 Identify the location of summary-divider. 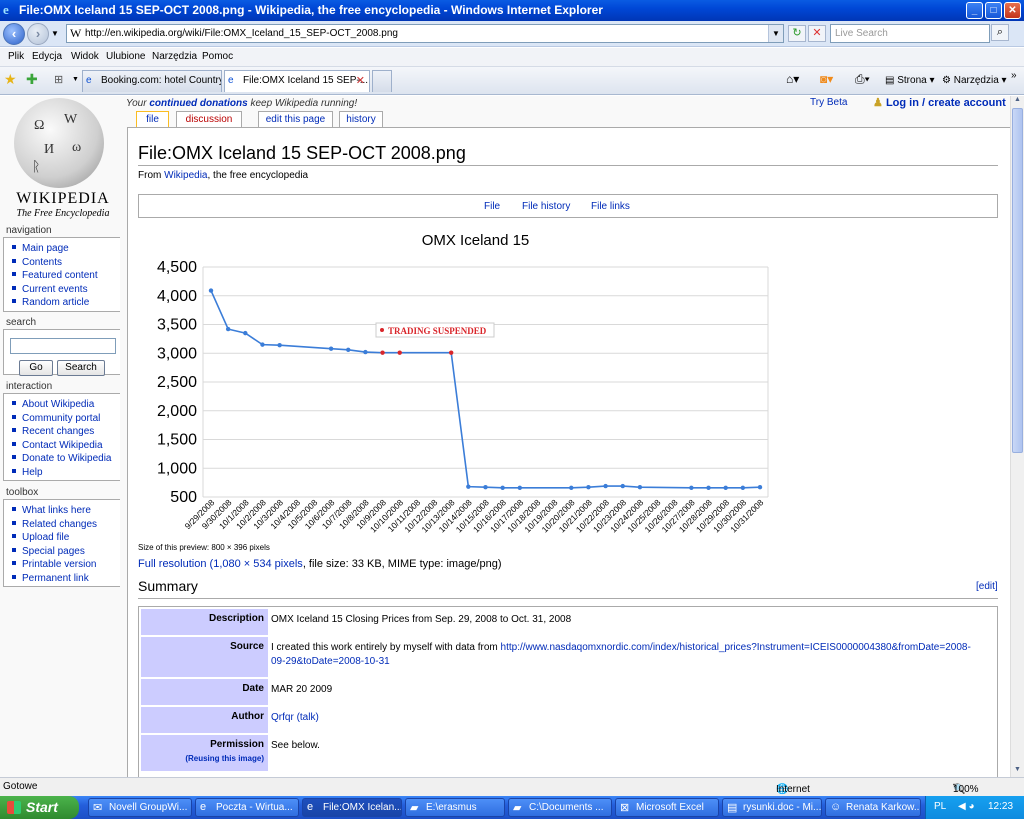
(568, 598).